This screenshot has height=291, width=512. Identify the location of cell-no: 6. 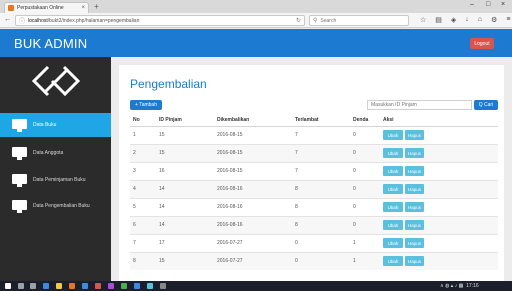
(143, 224).